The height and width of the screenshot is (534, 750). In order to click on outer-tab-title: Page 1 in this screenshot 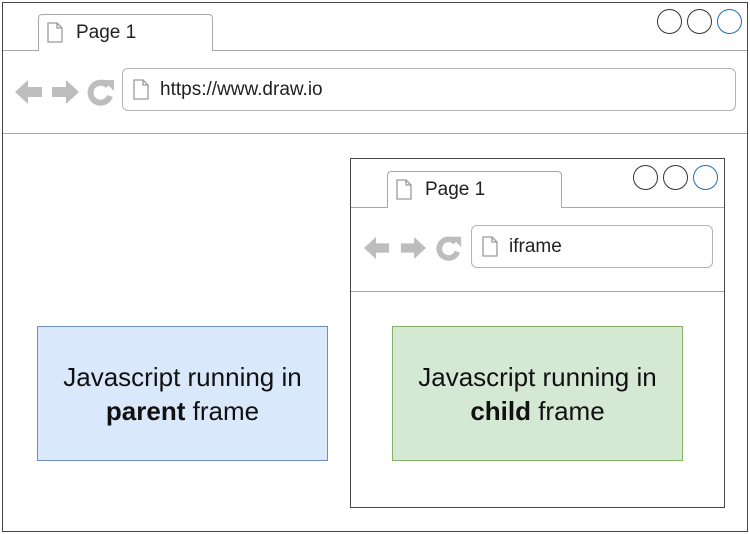, I will do `click(106, 32)`.